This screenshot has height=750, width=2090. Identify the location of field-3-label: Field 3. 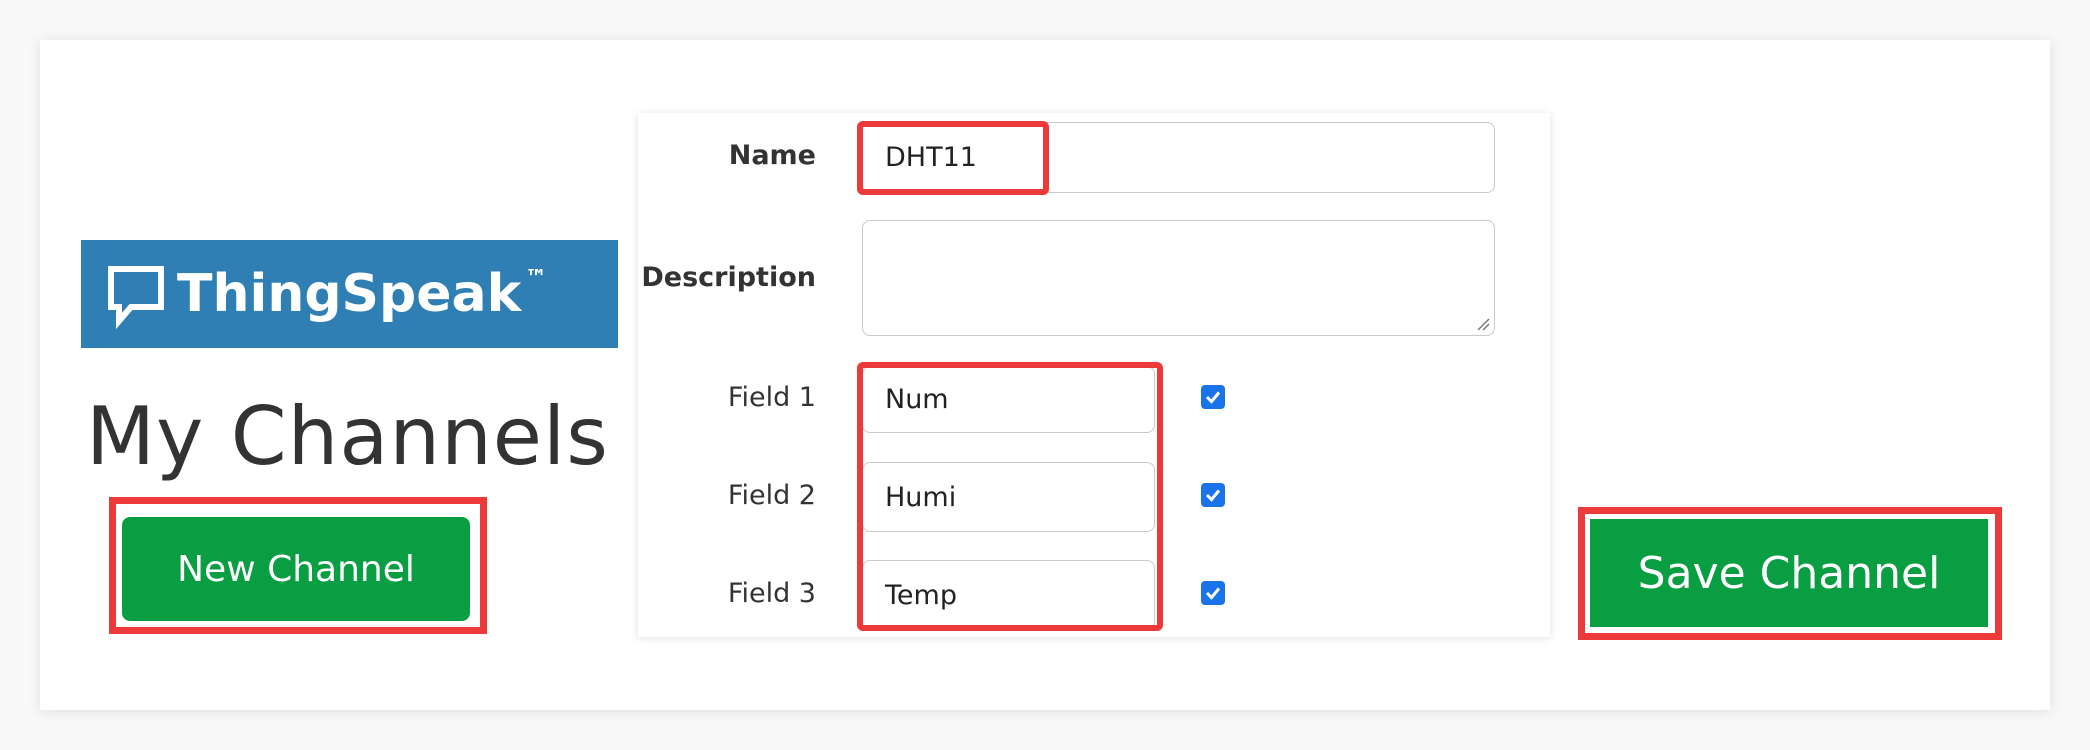
(771, 593).